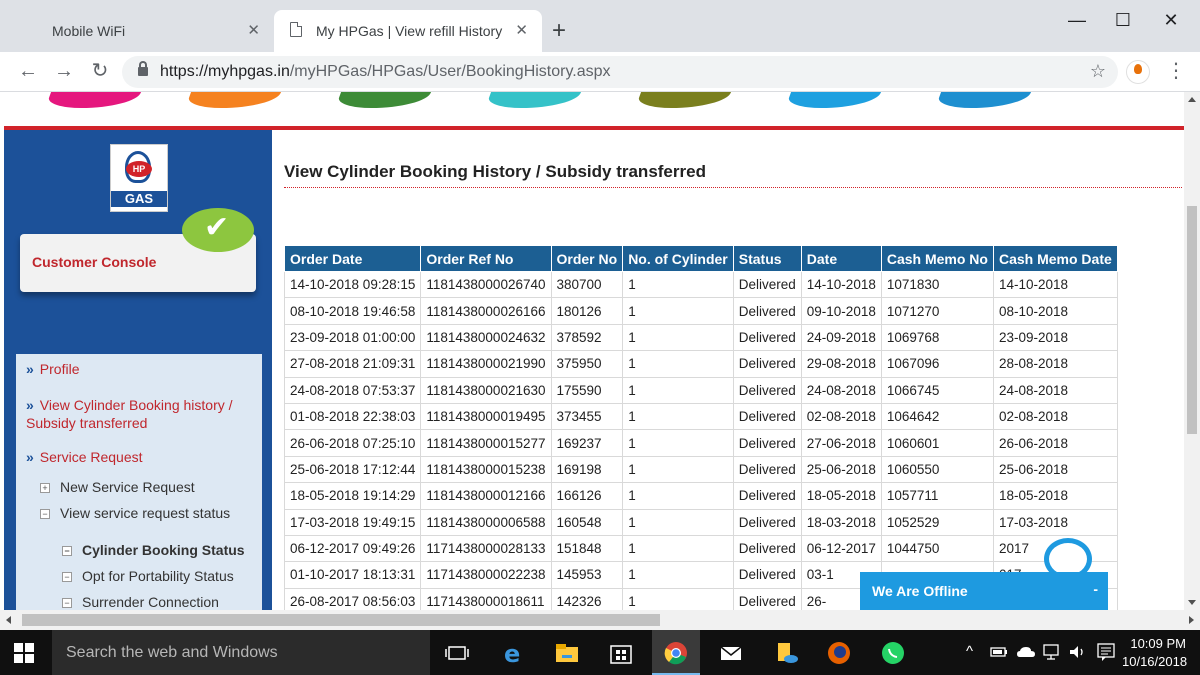  What do you see at coordinates (100, 71) in the screenshot?
I see `reload-button: ↻` at bounding box center [100, 71].